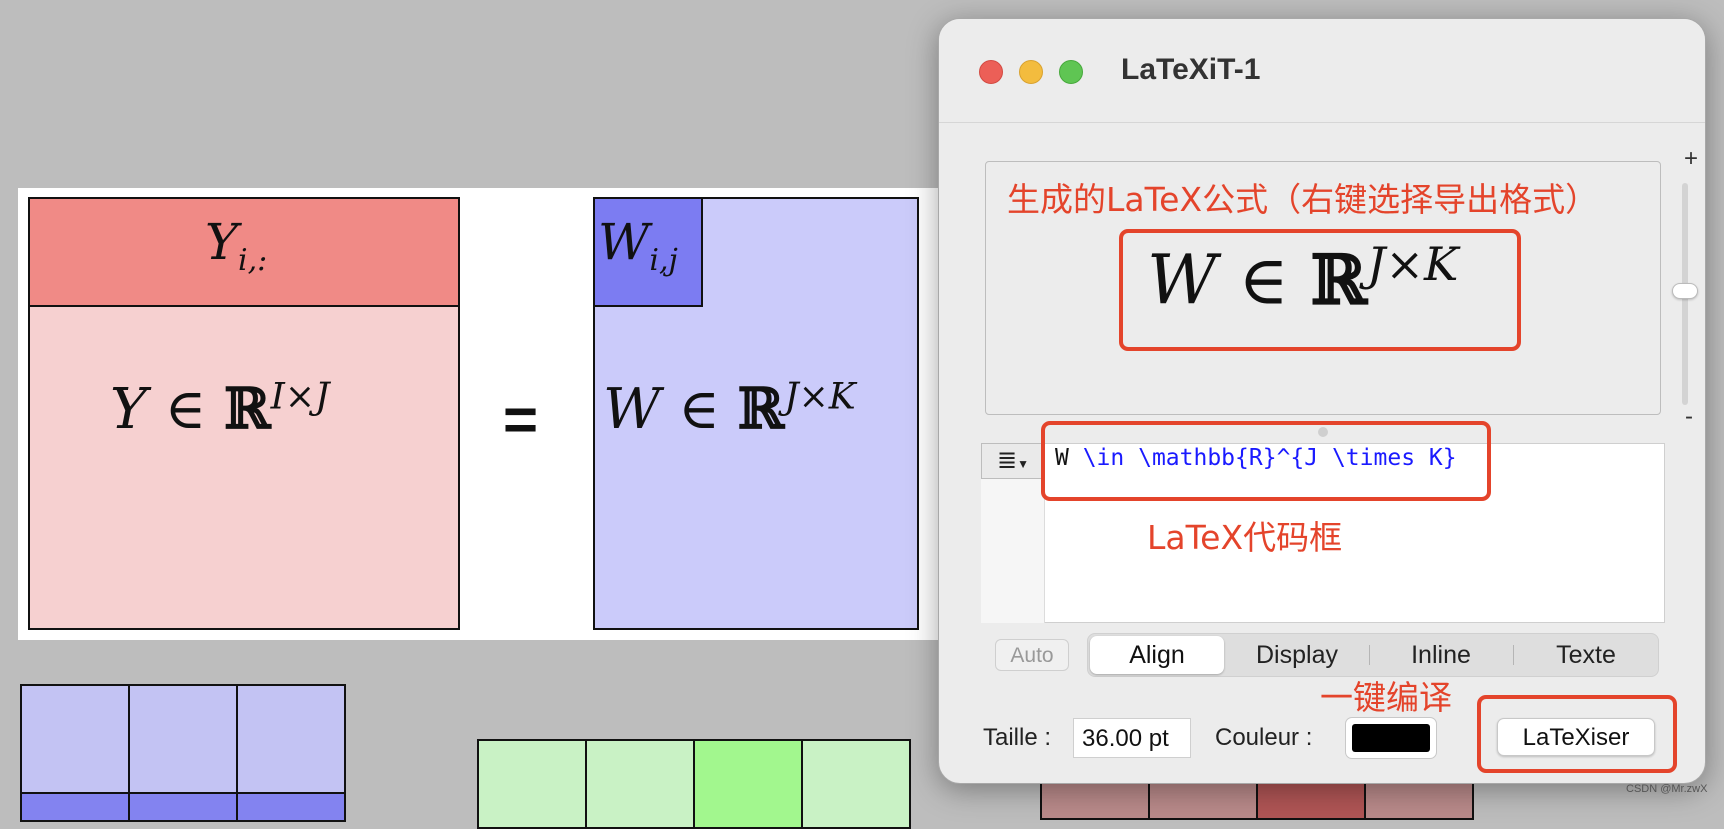 The image size is (1724, 829). What do you see at coordinates (1245, 537) in the screenshot?
I see `code-annotation: LaTeX代码框` at bounding box center [1245, 537].